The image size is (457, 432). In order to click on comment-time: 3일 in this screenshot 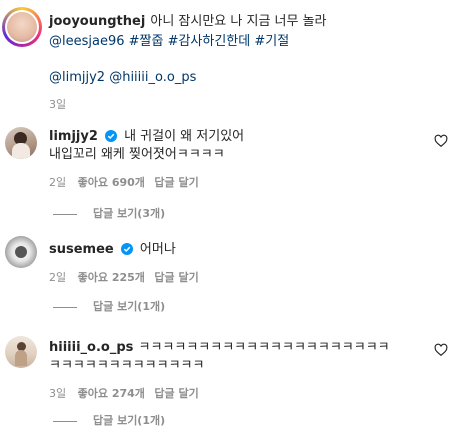, I will do `click(58, 393)`.